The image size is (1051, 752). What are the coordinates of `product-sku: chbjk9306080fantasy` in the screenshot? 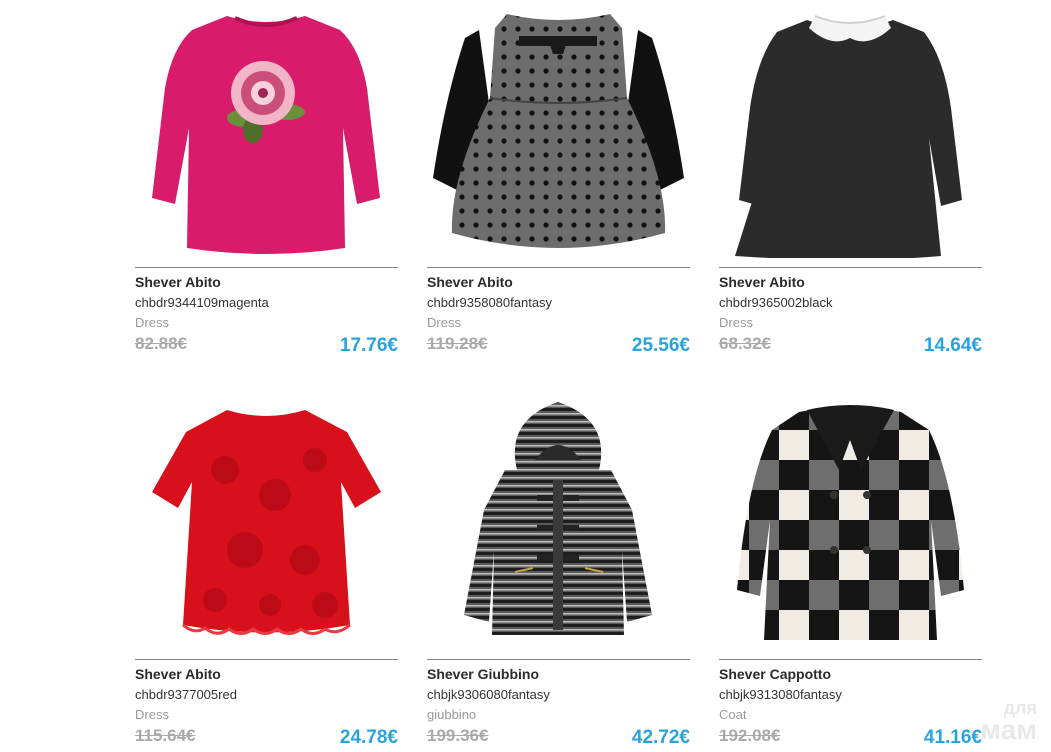 It's located at (488, 694).